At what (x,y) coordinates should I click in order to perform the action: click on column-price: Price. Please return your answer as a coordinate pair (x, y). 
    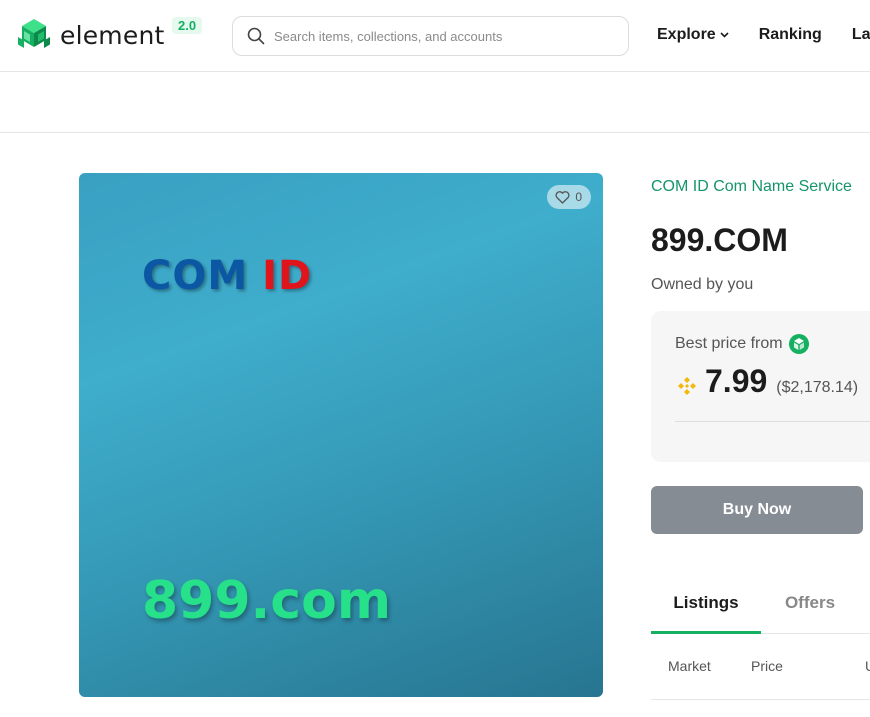
    Looking at the image, I should click on (767, 666).